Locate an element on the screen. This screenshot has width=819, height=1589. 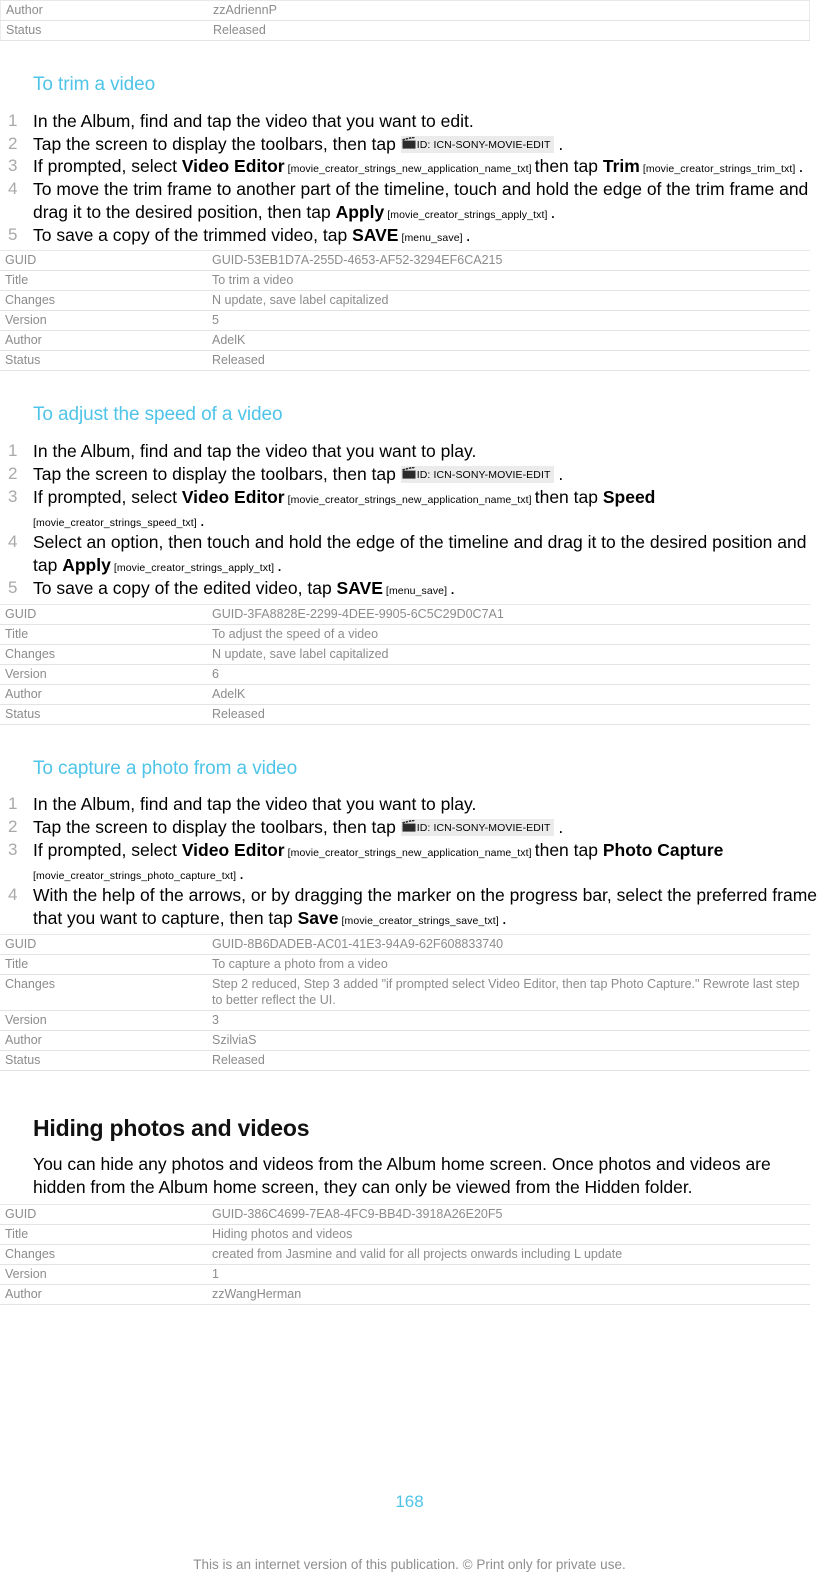
metadata-row: Author SzilviaS is located at coordinates (405, 1040).